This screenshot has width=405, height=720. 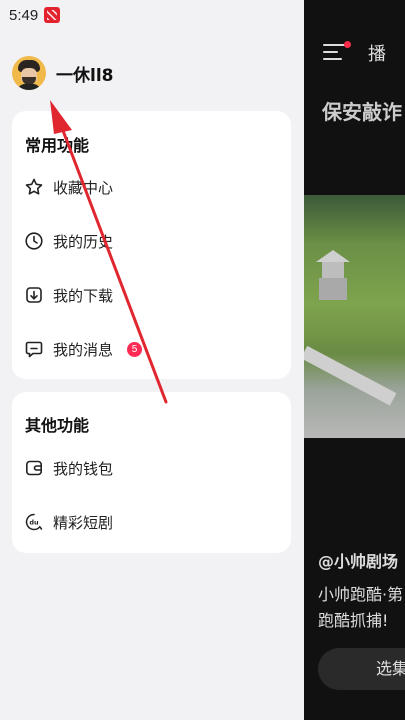 What do you see at coordinates (34, 241) in the screenshot?
I see `clock-icon` at bounding box center [34, 241].